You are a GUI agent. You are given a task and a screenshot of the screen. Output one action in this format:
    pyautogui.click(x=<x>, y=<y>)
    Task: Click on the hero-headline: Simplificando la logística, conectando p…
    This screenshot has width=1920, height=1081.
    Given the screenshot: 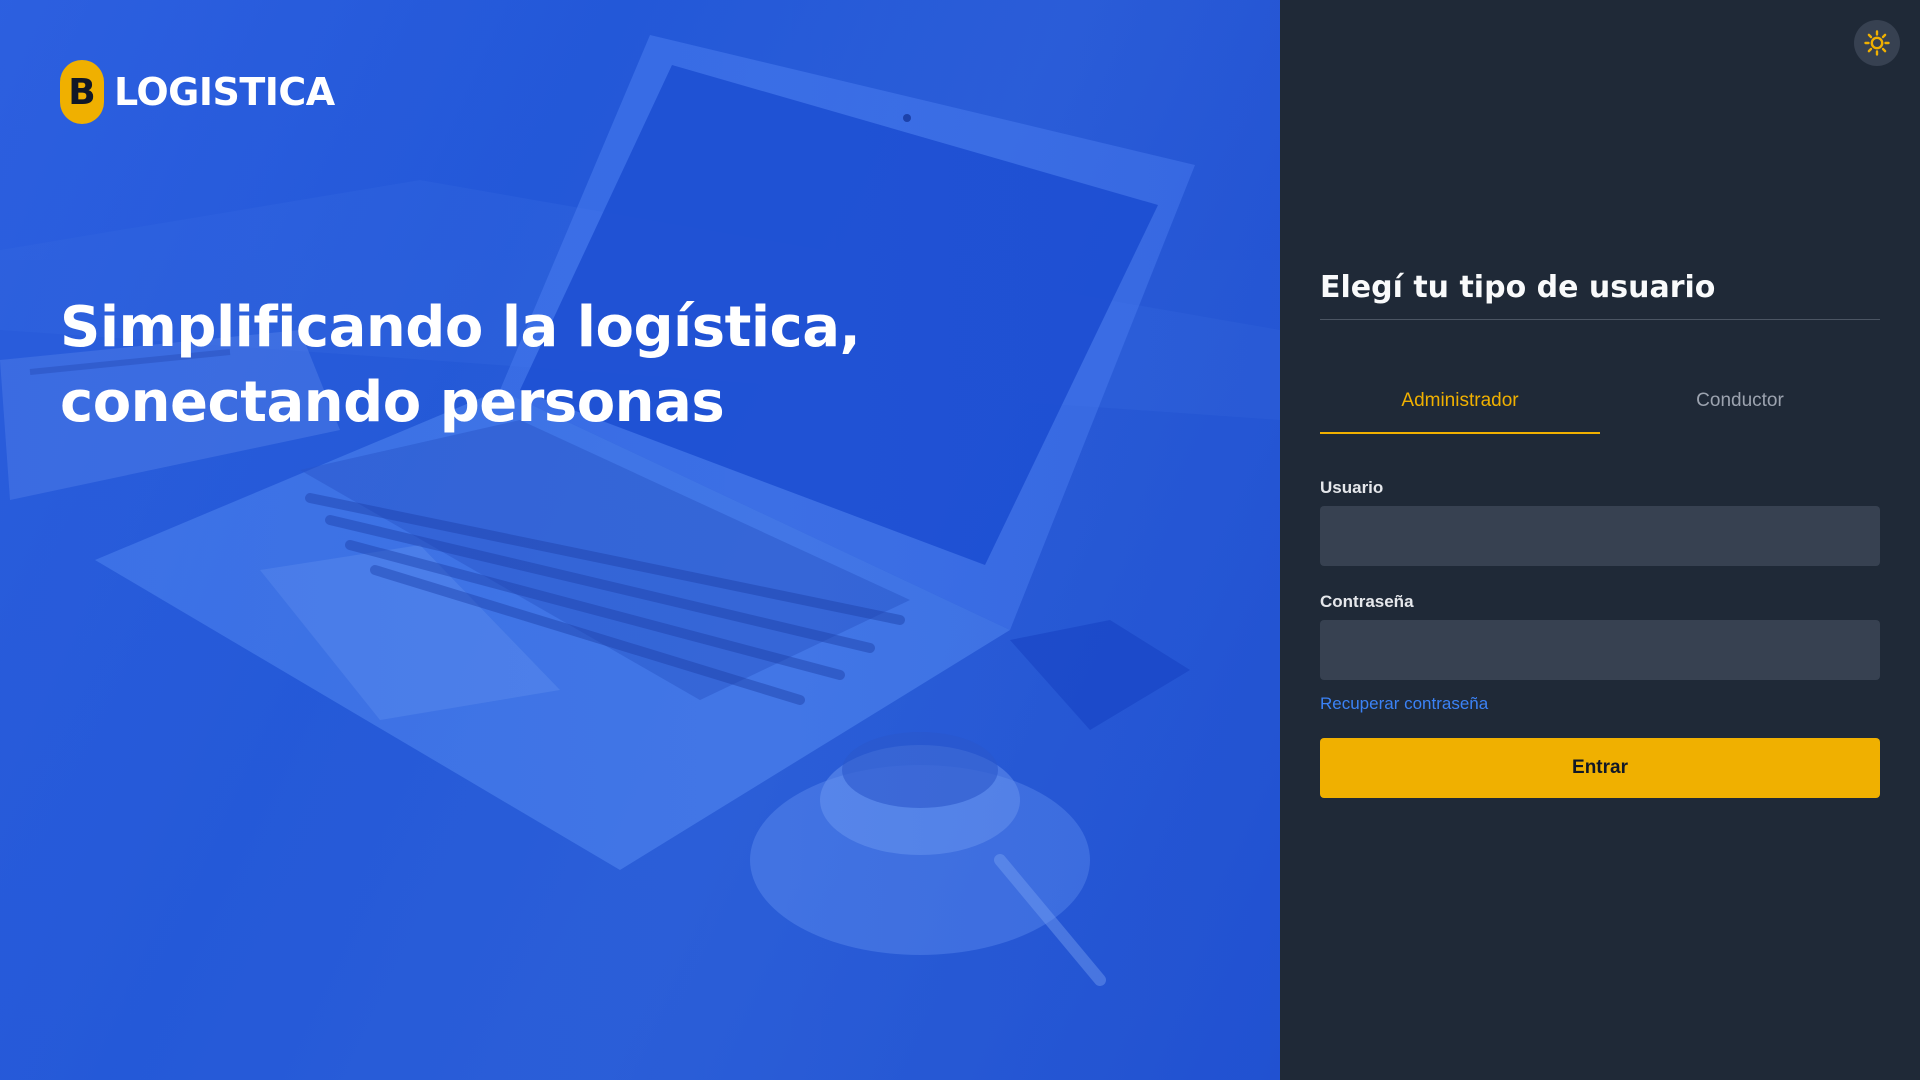 What is the action you would take?
    pyautogui.click(x=510, y=365)
    